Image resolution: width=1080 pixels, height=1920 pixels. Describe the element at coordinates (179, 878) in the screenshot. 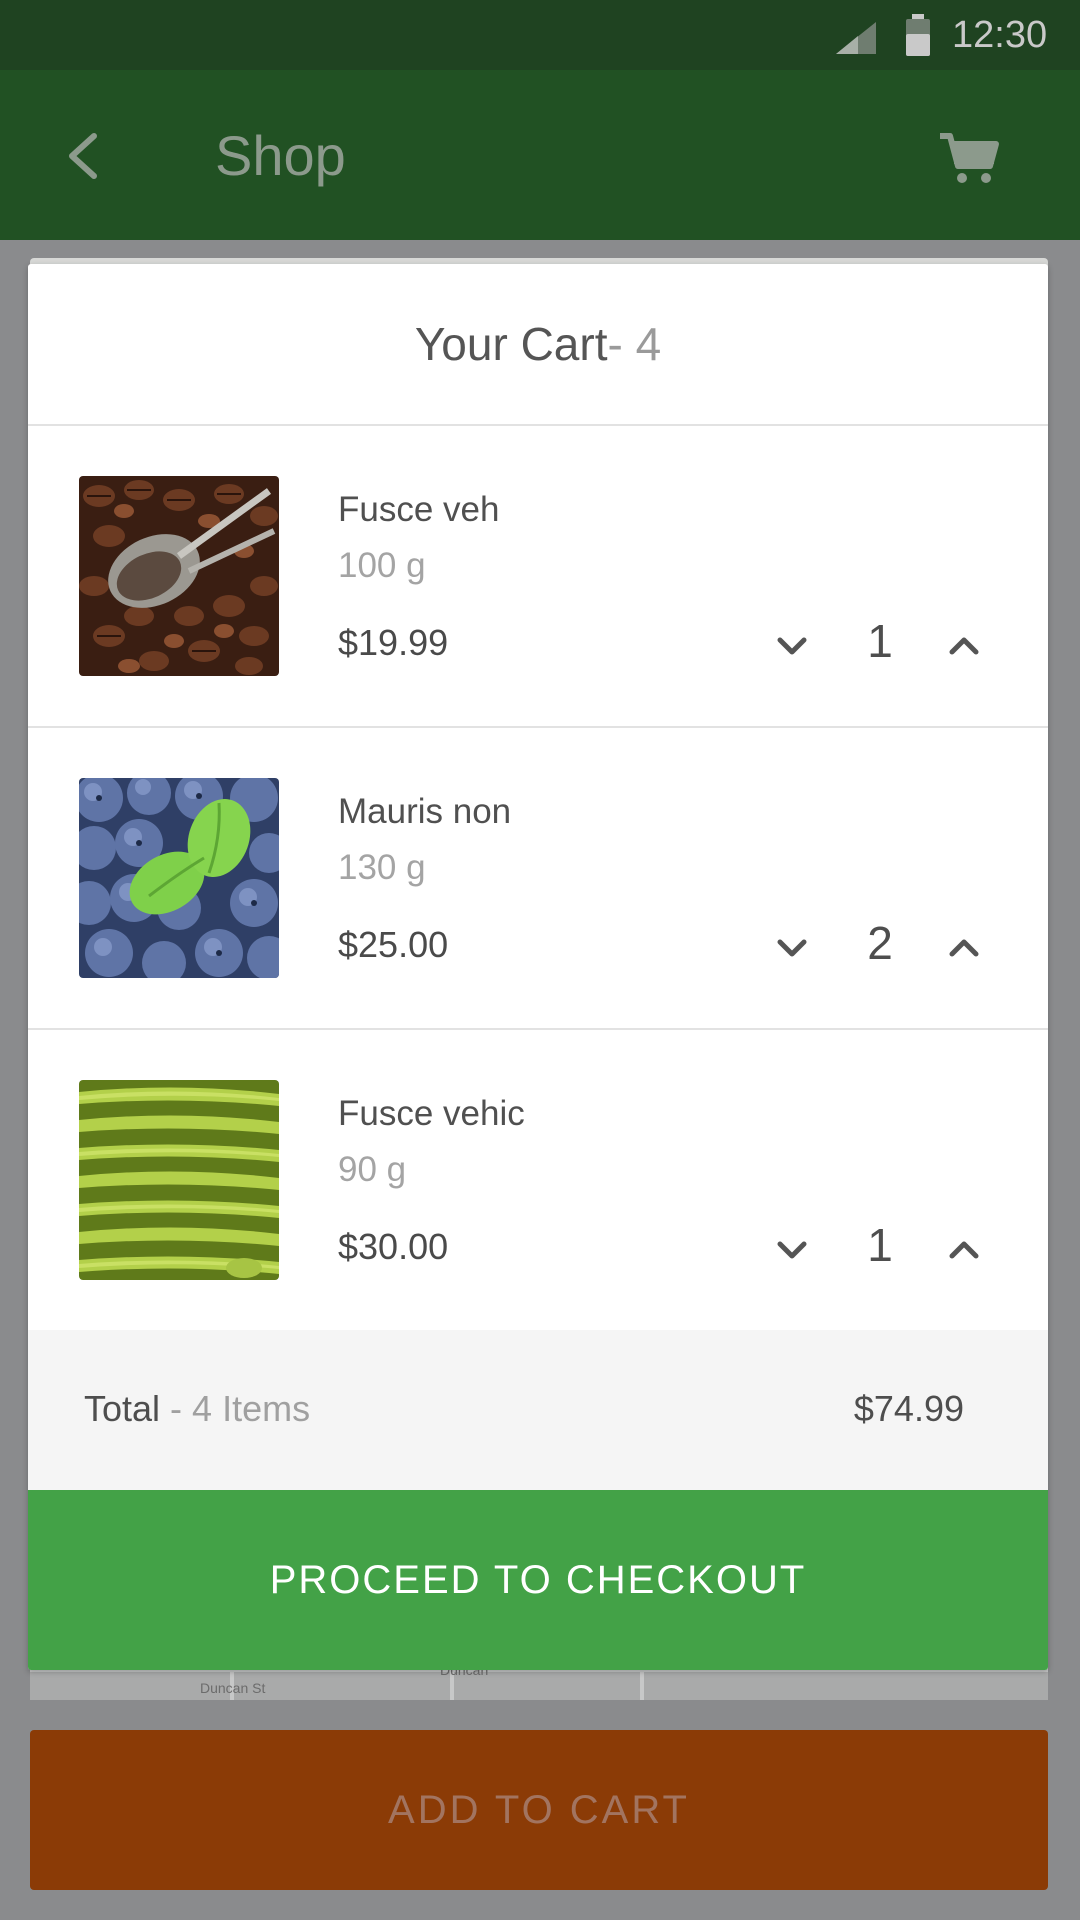

I see `product-image-blueberries` at that location.